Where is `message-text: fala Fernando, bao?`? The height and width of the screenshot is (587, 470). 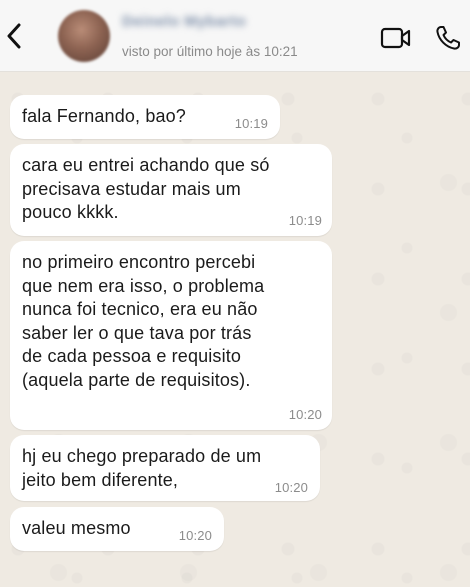
message-text: fala Fernando, bao? is located at coordinates (104, 116).